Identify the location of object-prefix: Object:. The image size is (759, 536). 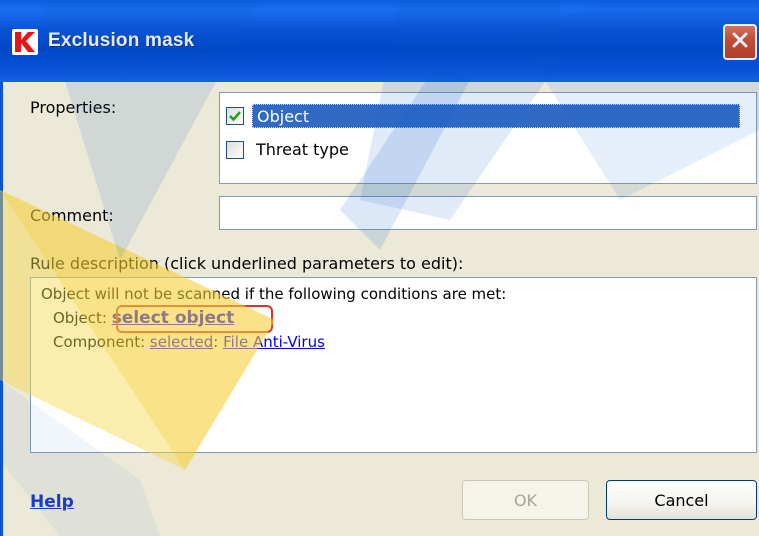
(80, 318).